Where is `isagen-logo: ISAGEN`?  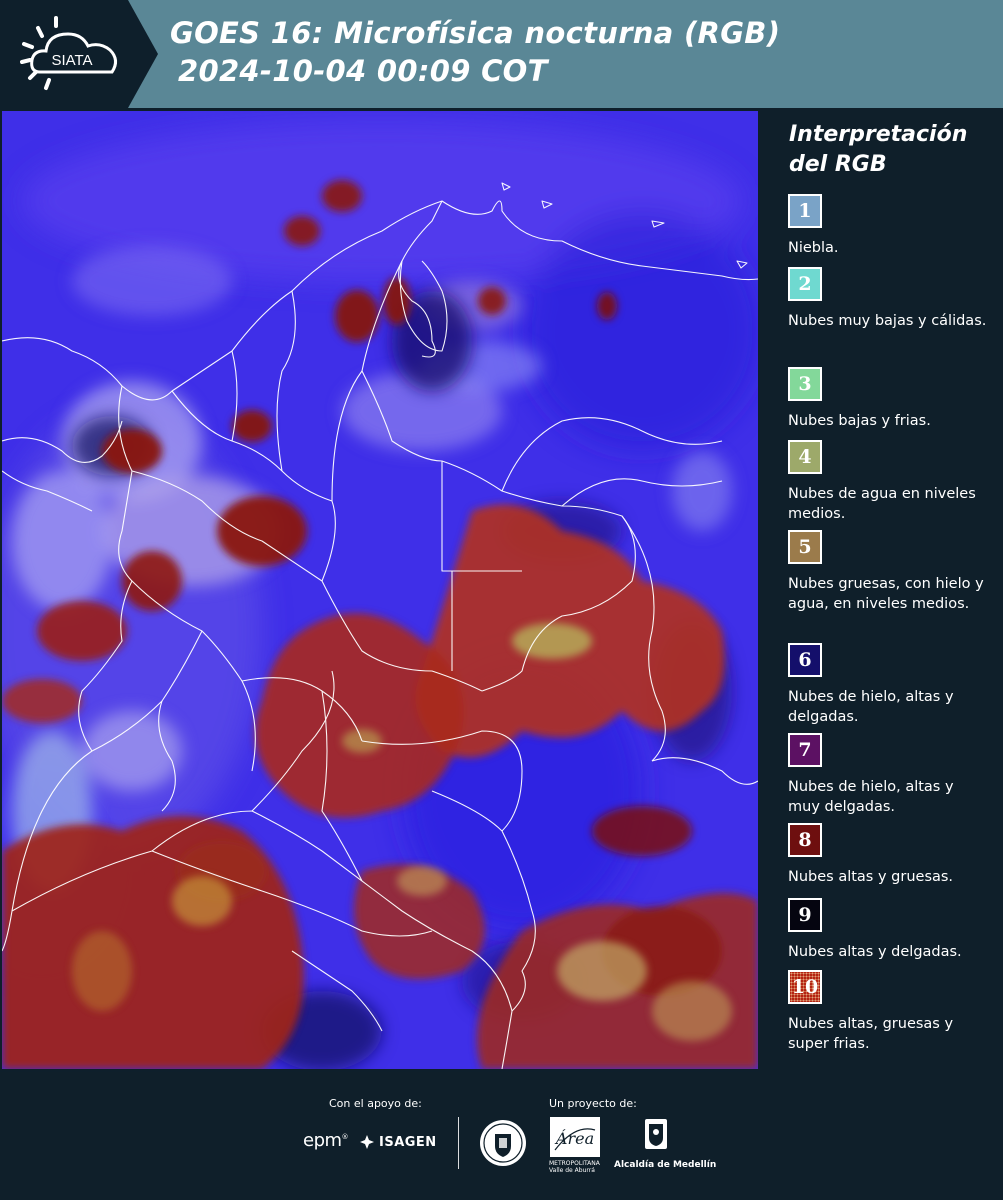 isagen-logo: ISAGEN is located at coordinates (398, 1142).